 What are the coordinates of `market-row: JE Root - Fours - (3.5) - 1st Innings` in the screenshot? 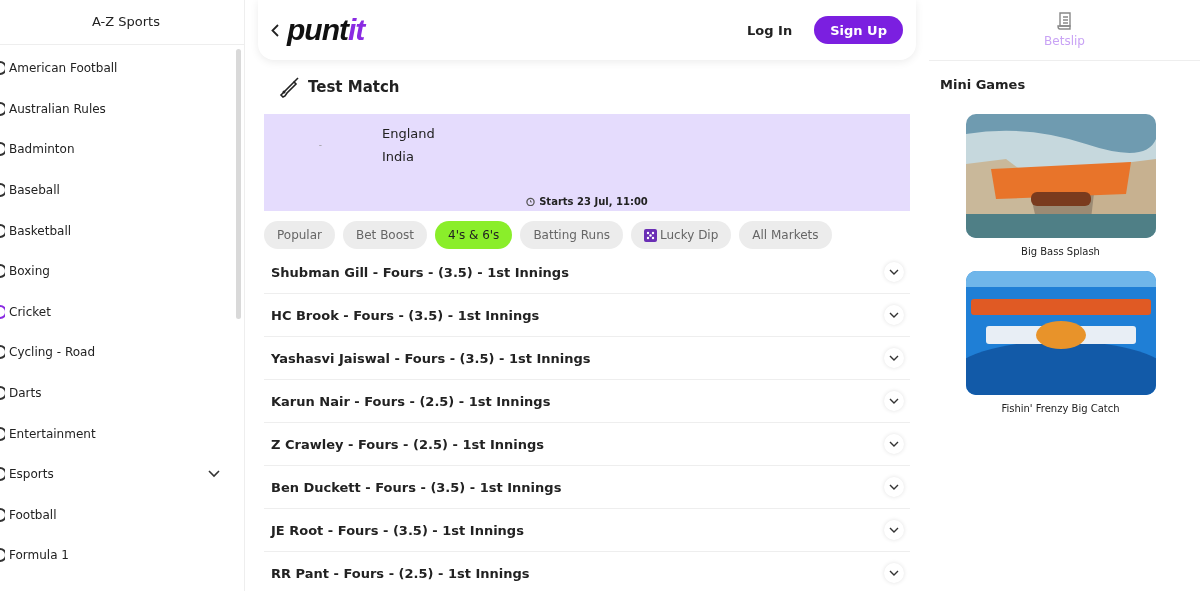 It's located at (587, 530).